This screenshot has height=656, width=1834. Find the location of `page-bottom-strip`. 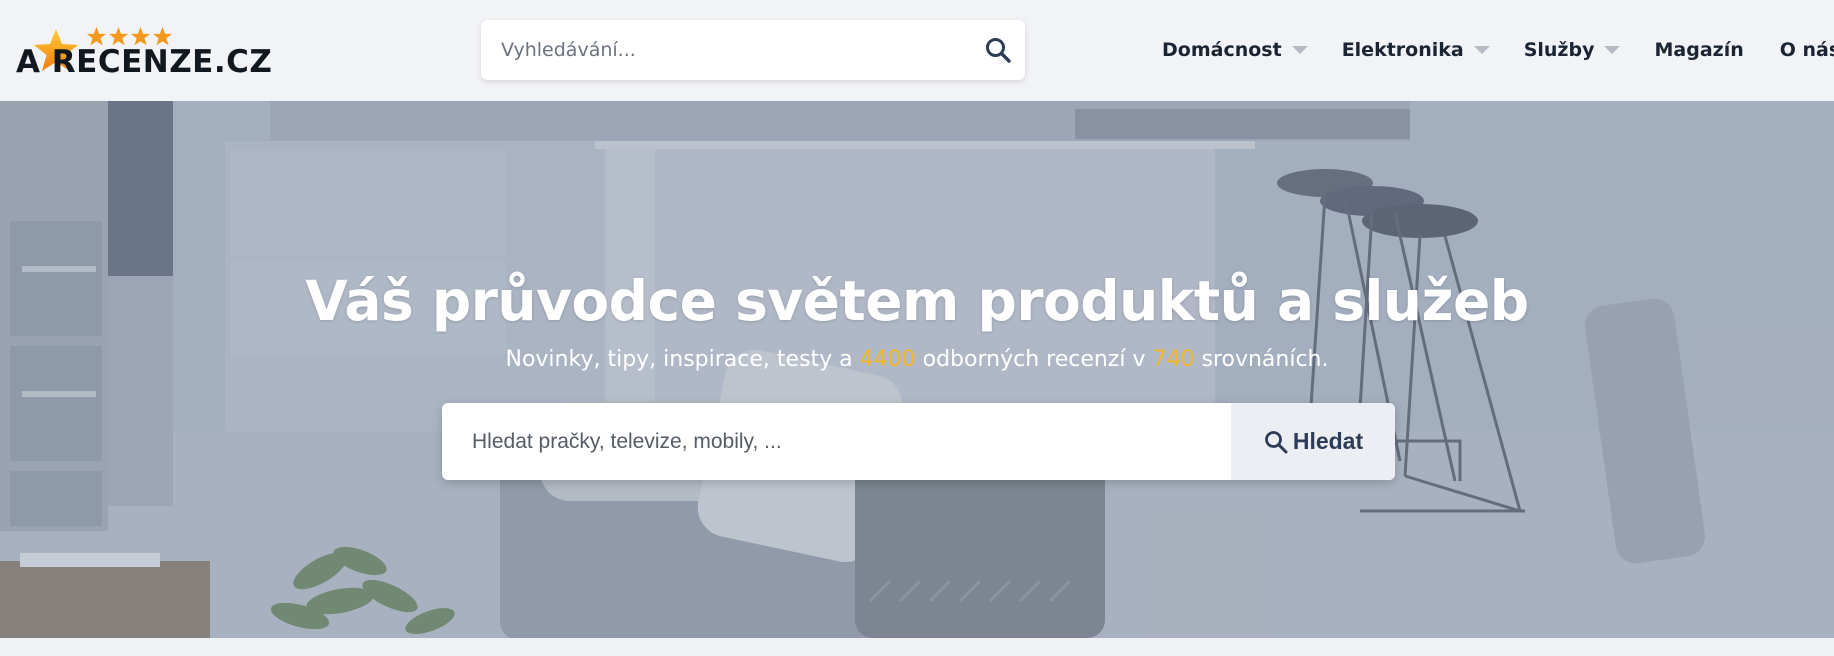

page-bottom-strip is located at coordinates (917, 647).